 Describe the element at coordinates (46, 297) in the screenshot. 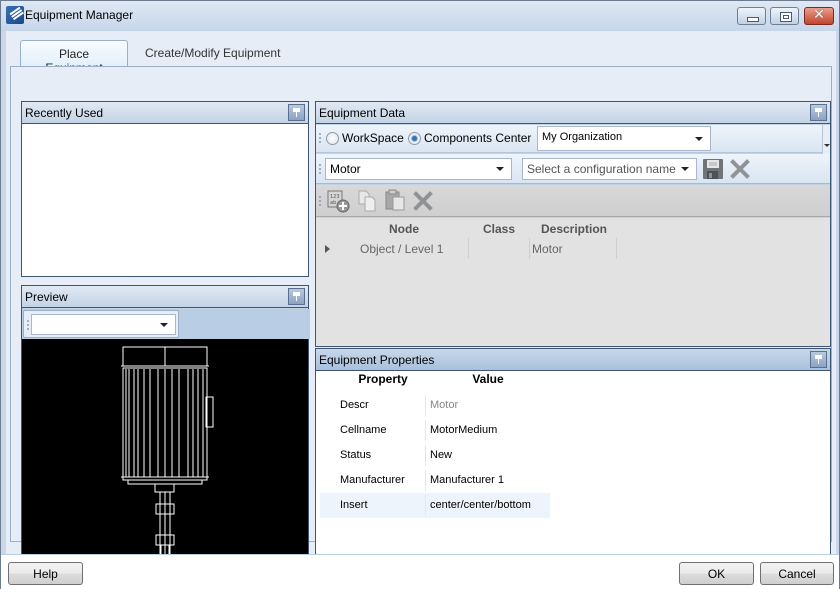

I see `preview-title: Preview` at that location.